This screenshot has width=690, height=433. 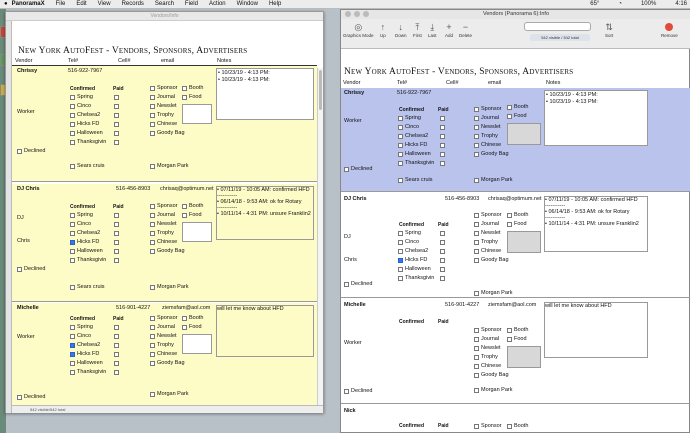 What do you see at coordinates (417, 29) in the screenshot?
I see `first-button: ⤒ First` at bounding box center [417, 29].